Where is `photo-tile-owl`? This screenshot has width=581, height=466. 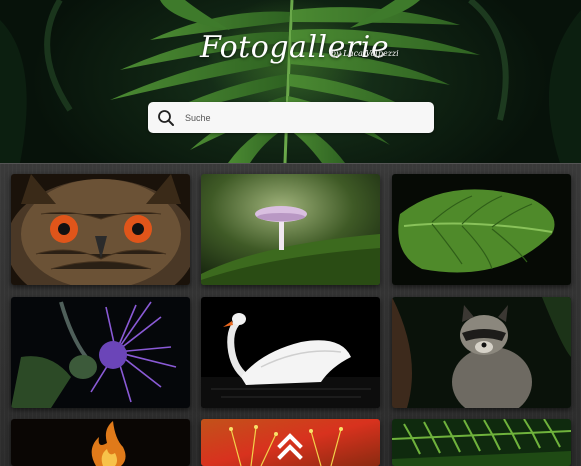 photo-tile-owl is located at coordinates (100, 229).